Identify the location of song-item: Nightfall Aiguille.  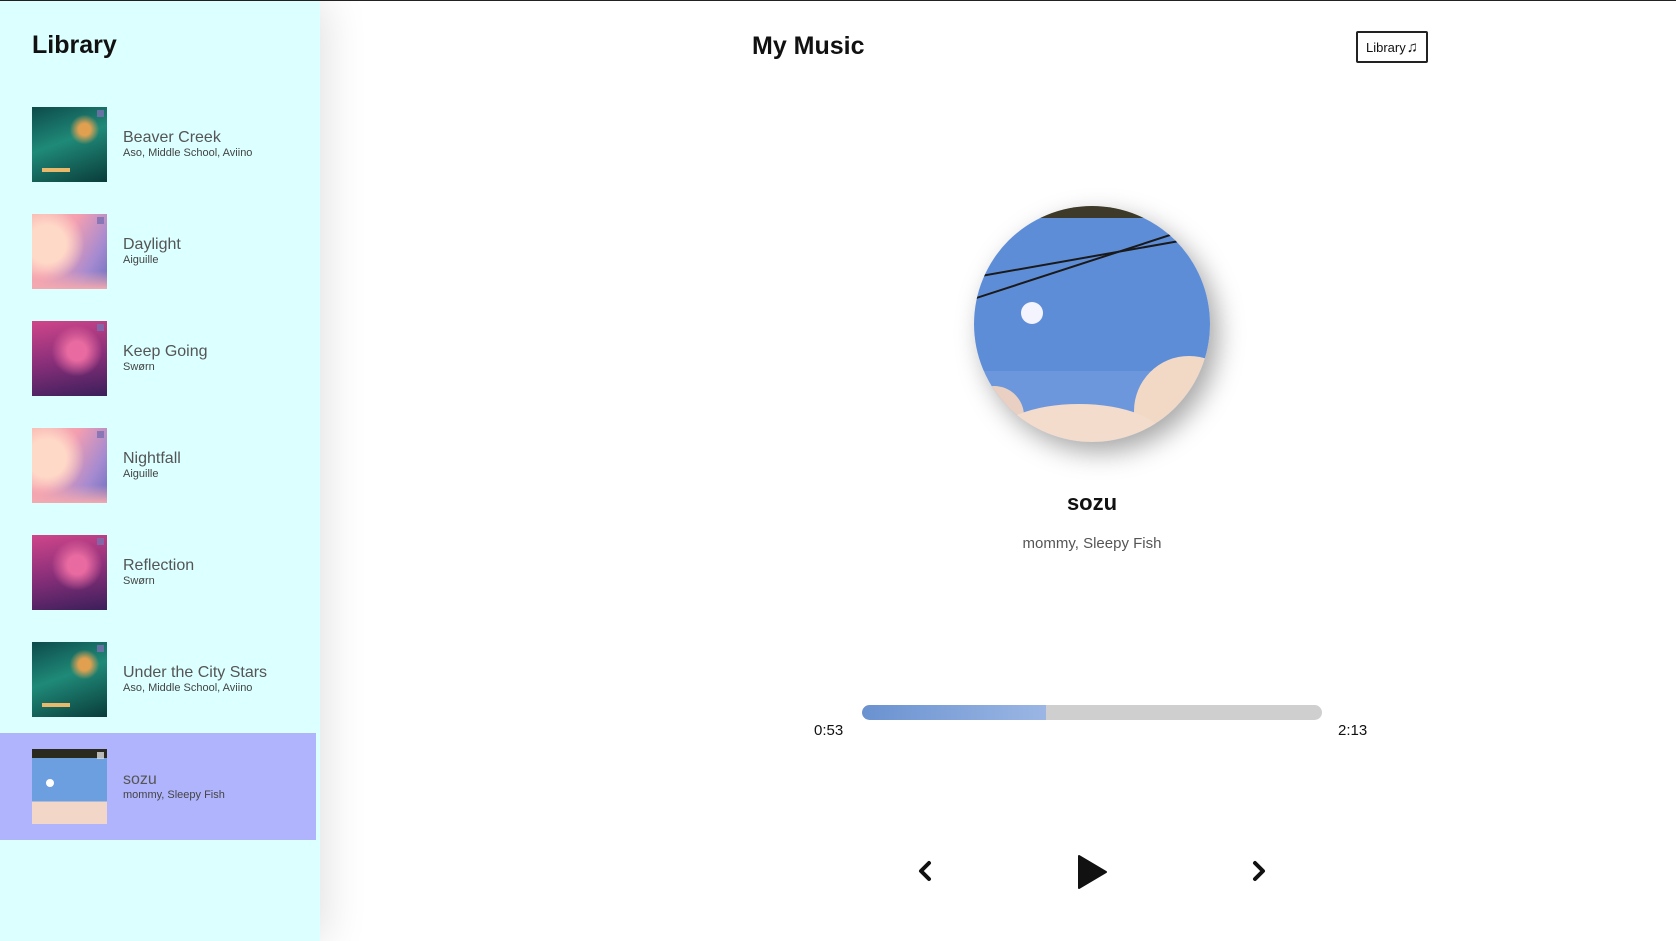
(158, 465).